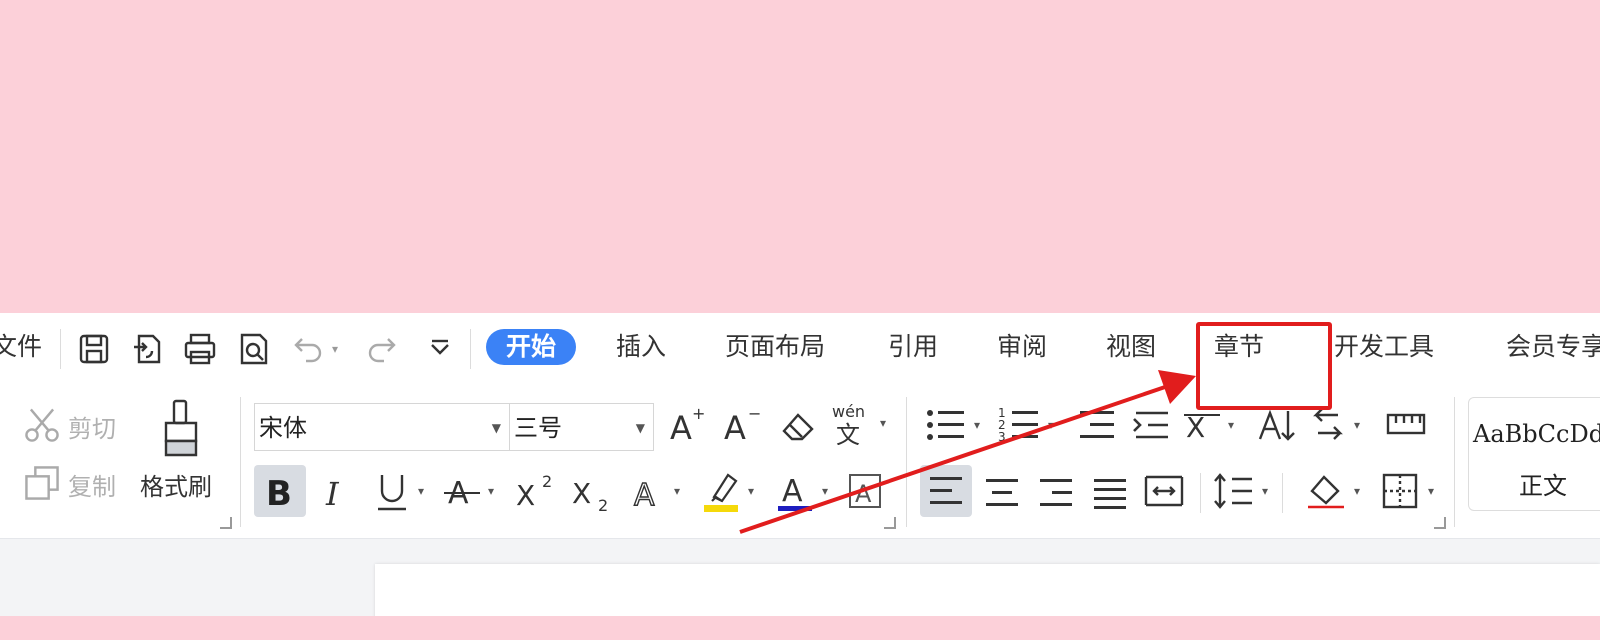 The image size is (1600, 640). What do you see at coordinates (1131, 347) in the screenshot?
I see `tab-view: 视图` at bounding box center [1131, 347].